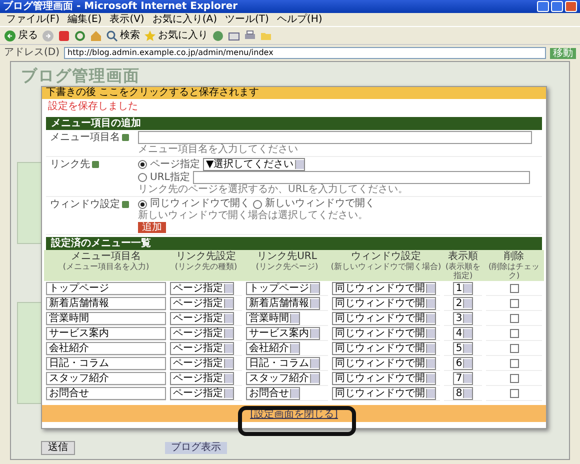 This screenshot has height=464, width=580. What do you see at coordinates (64, 36) in the screenshot?
I see `stop-icon` at bounding box center [64, 36].